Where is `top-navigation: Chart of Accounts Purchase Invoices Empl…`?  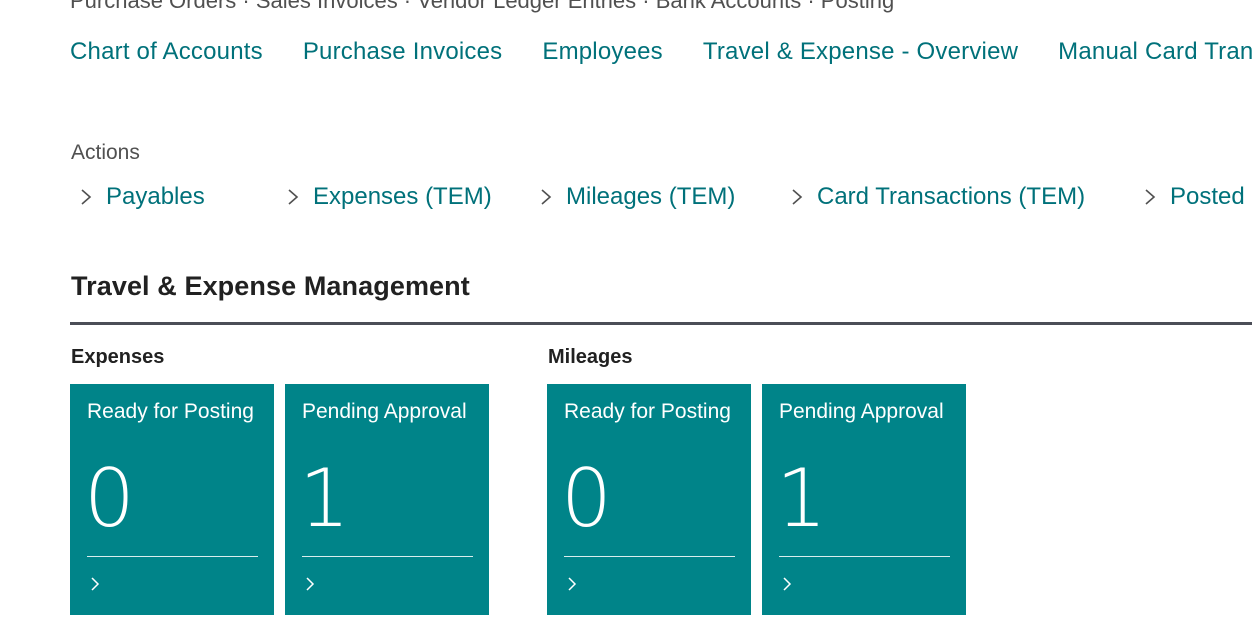 top-navigation: Chart of Accounts Purchase Invoices Empl… is located at coordinates (661, 52).